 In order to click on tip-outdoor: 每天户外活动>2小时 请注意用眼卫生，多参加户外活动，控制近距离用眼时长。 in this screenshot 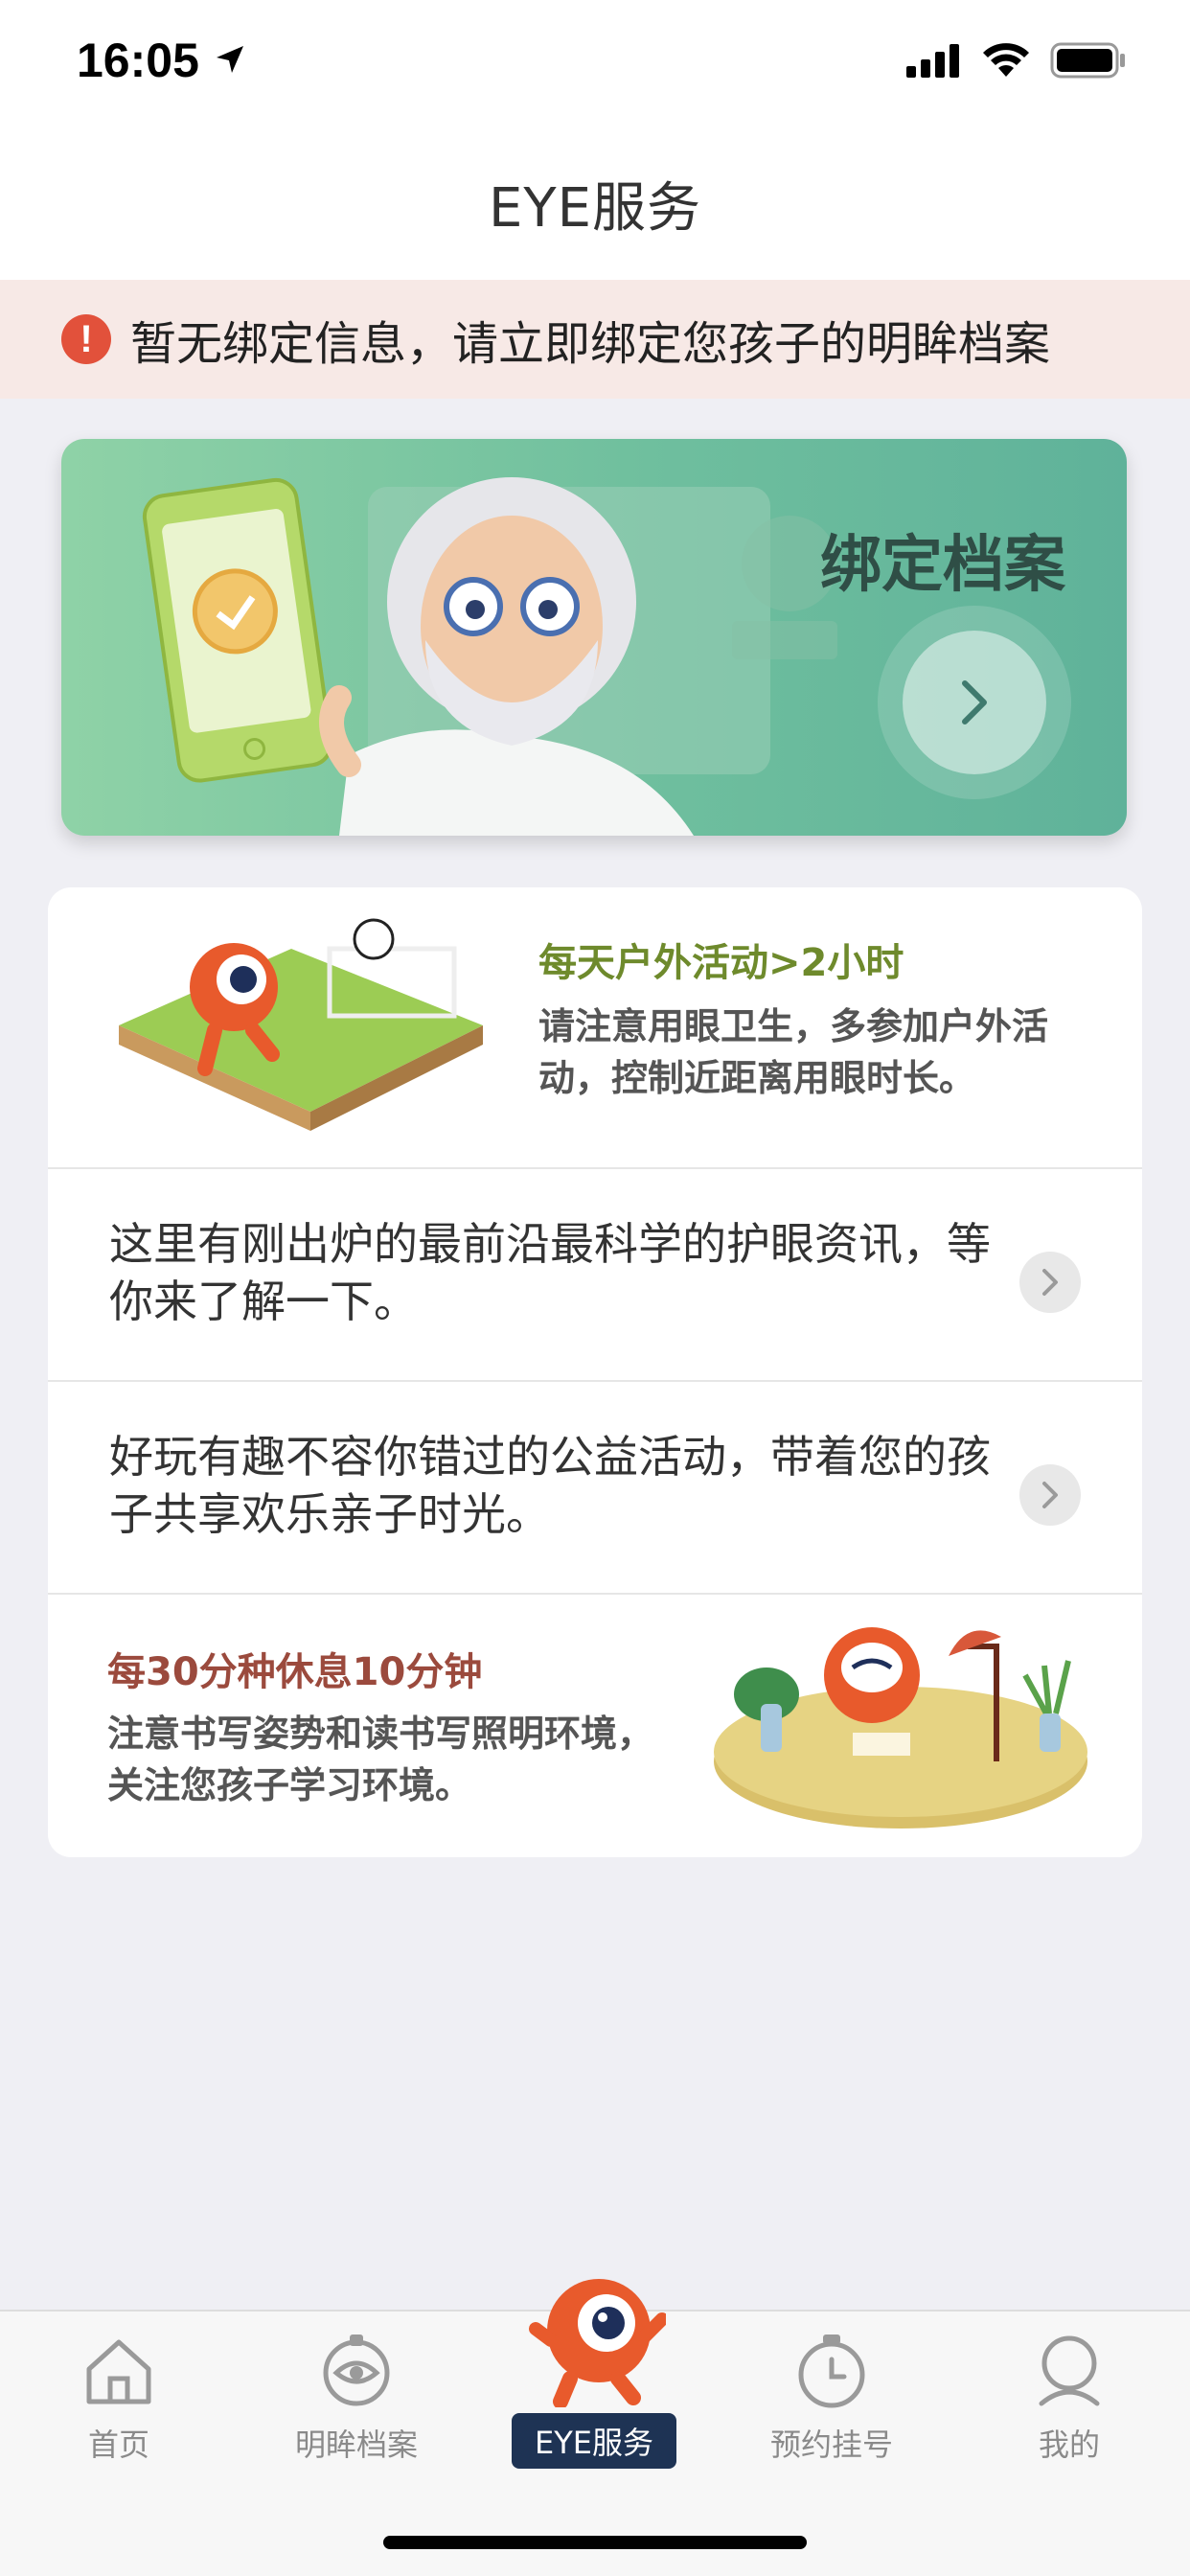, I will do `click(595, 1028)`.